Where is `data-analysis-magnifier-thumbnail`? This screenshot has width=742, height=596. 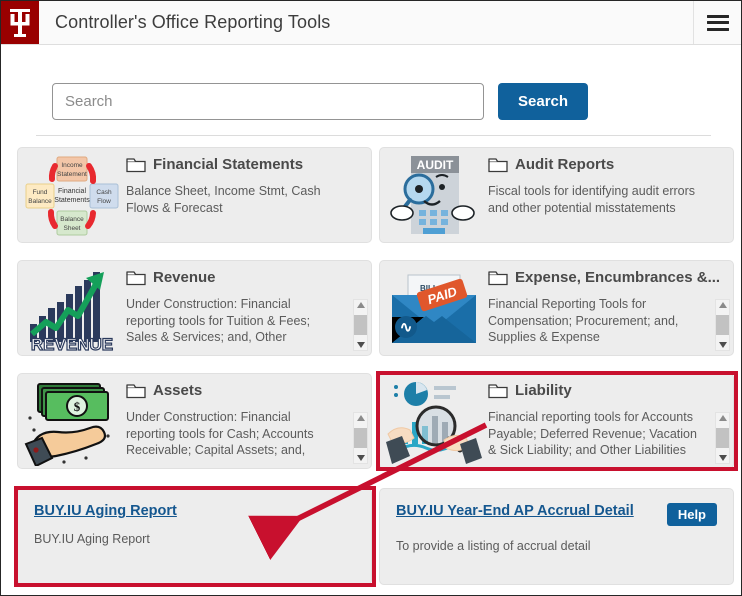
data-analysis-magnifier-thumbnail is located at coordinates (432, 421).